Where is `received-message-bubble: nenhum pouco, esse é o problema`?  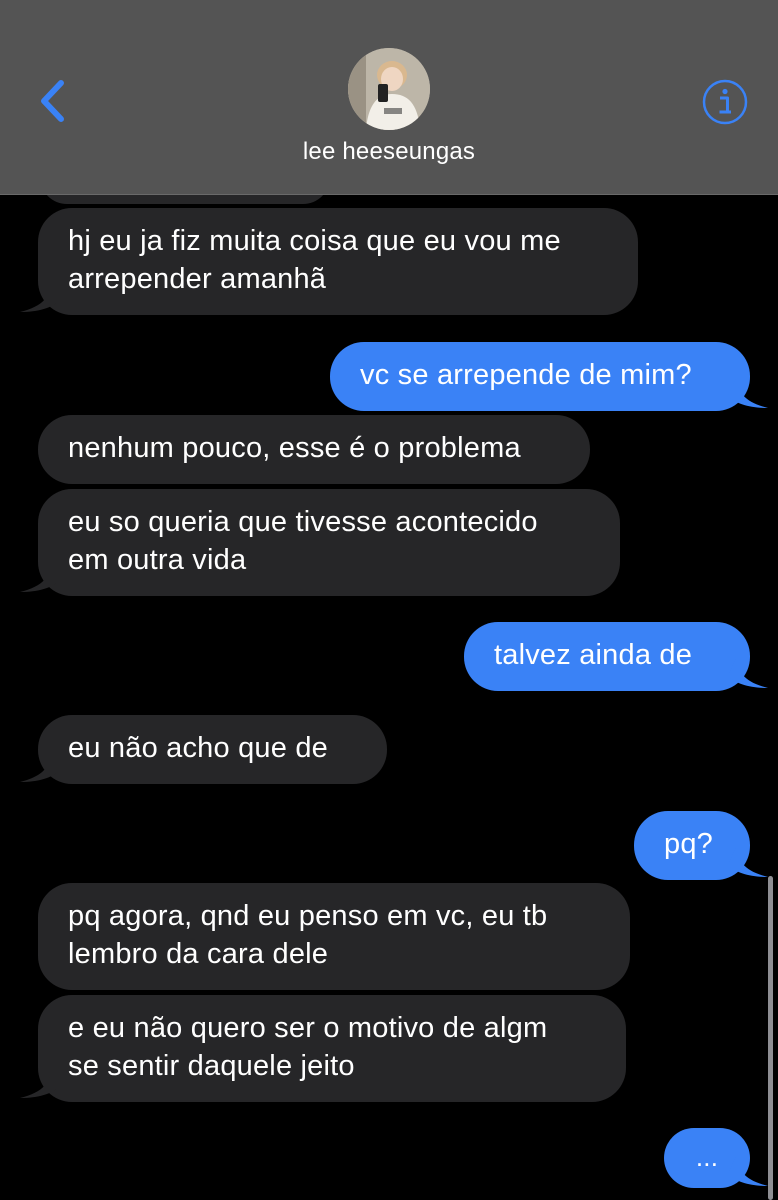
received-message-bubble: nenhum pouco, esse é o problema is located at coordinates (314, 449).